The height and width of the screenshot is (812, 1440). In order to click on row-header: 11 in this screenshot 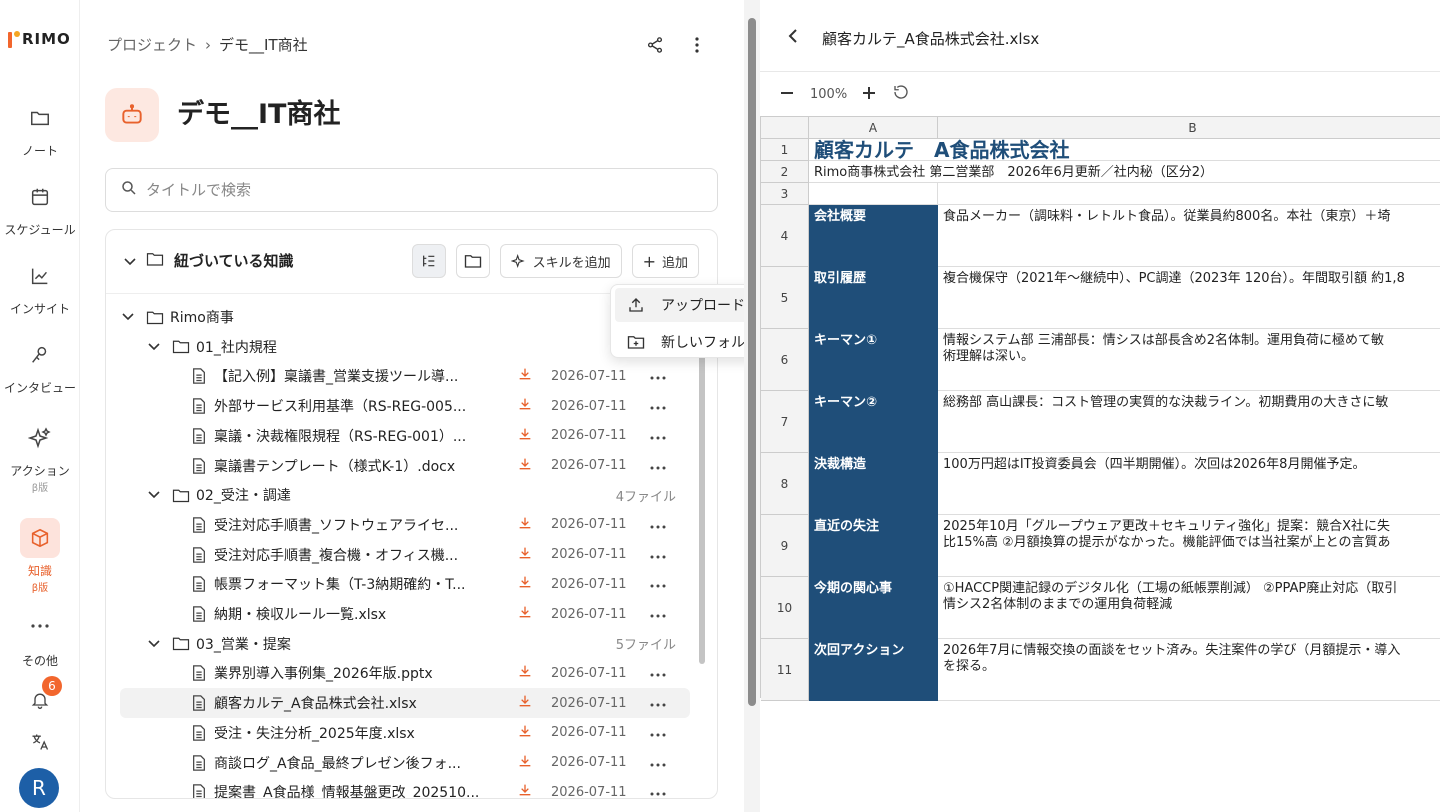, I will do `click(785, 670)`.